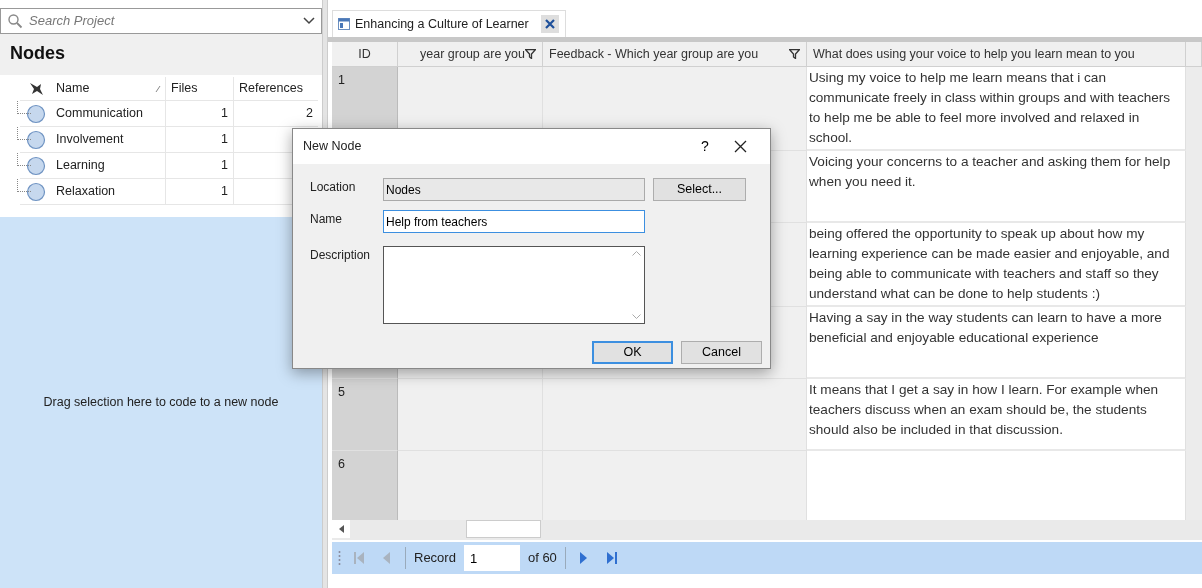 This screenshot has width=1202, height=588. I want to click on name-field: Help from teachers, so click(514, 221).